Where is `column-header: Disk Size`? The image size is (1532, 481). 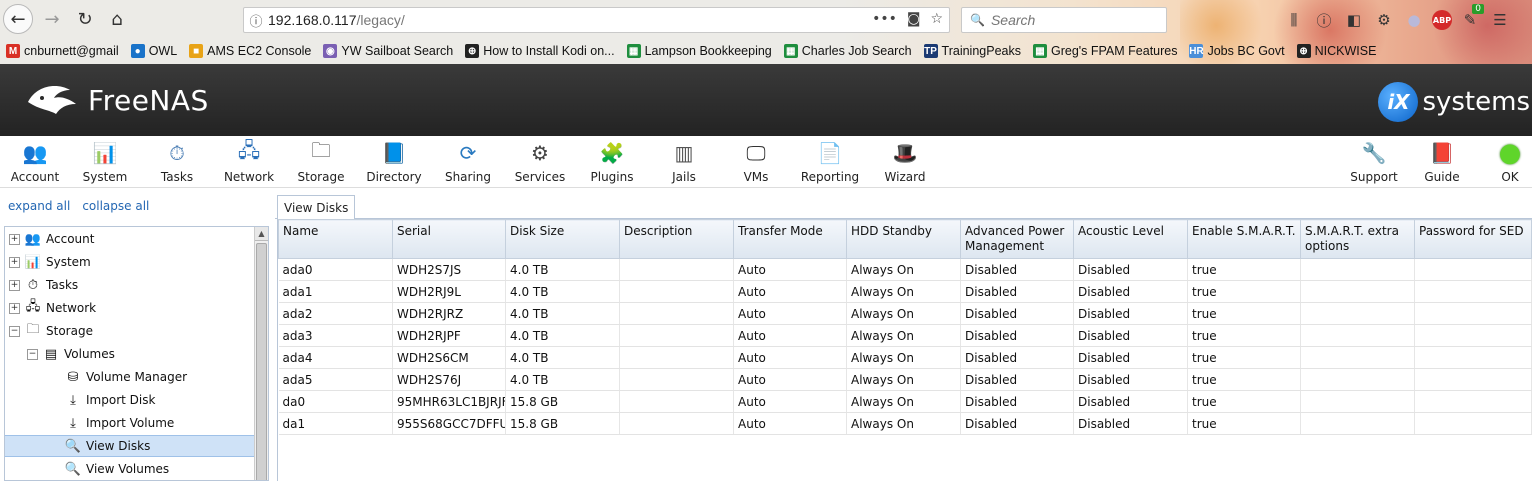 column-header: Disk Size is located at coordinates (562, 239).